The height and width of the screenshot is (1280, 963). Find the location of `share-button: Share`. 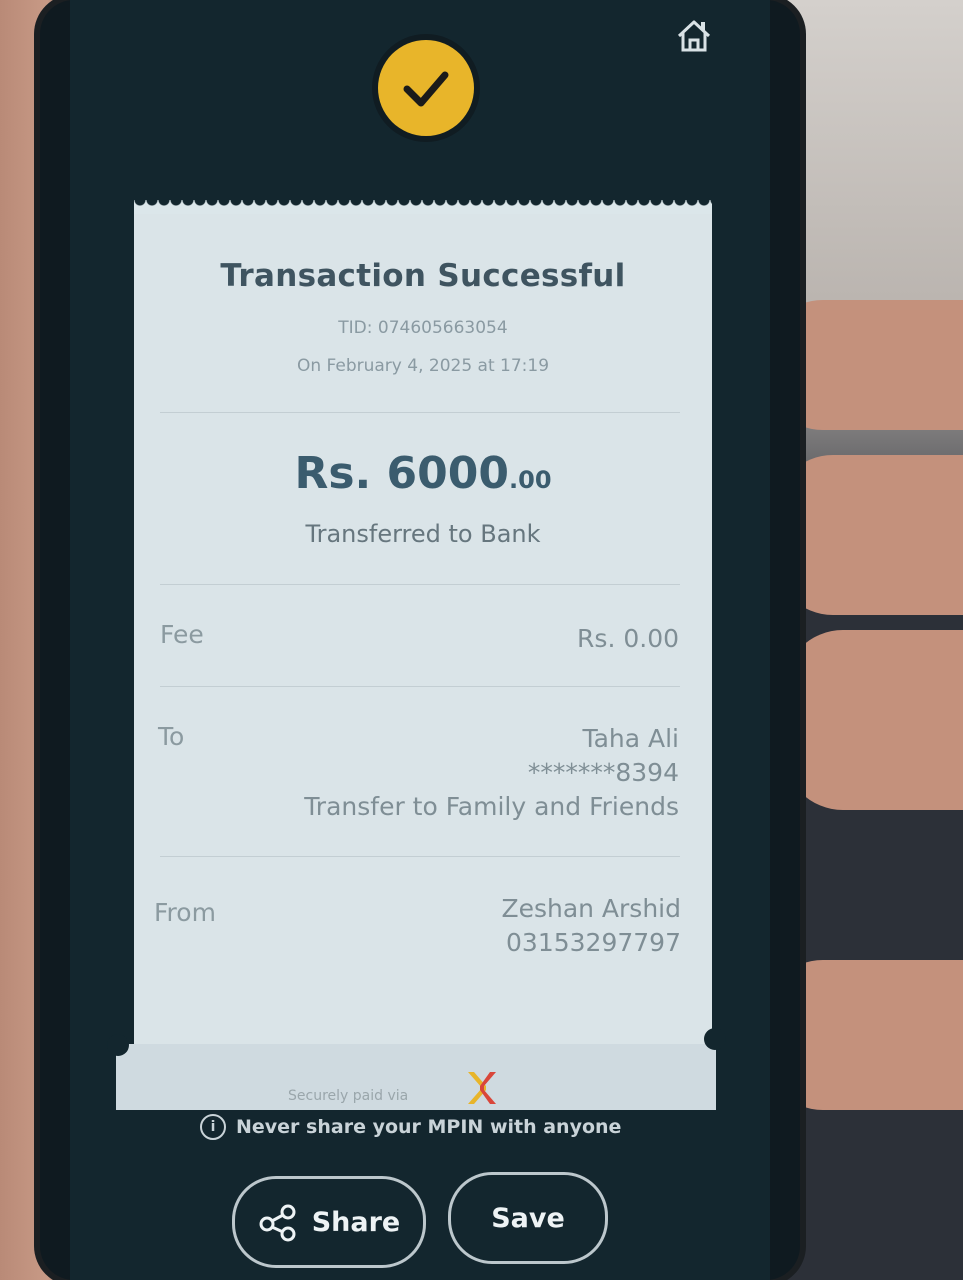

share-button: Share is located at coordinates (329, 1222).